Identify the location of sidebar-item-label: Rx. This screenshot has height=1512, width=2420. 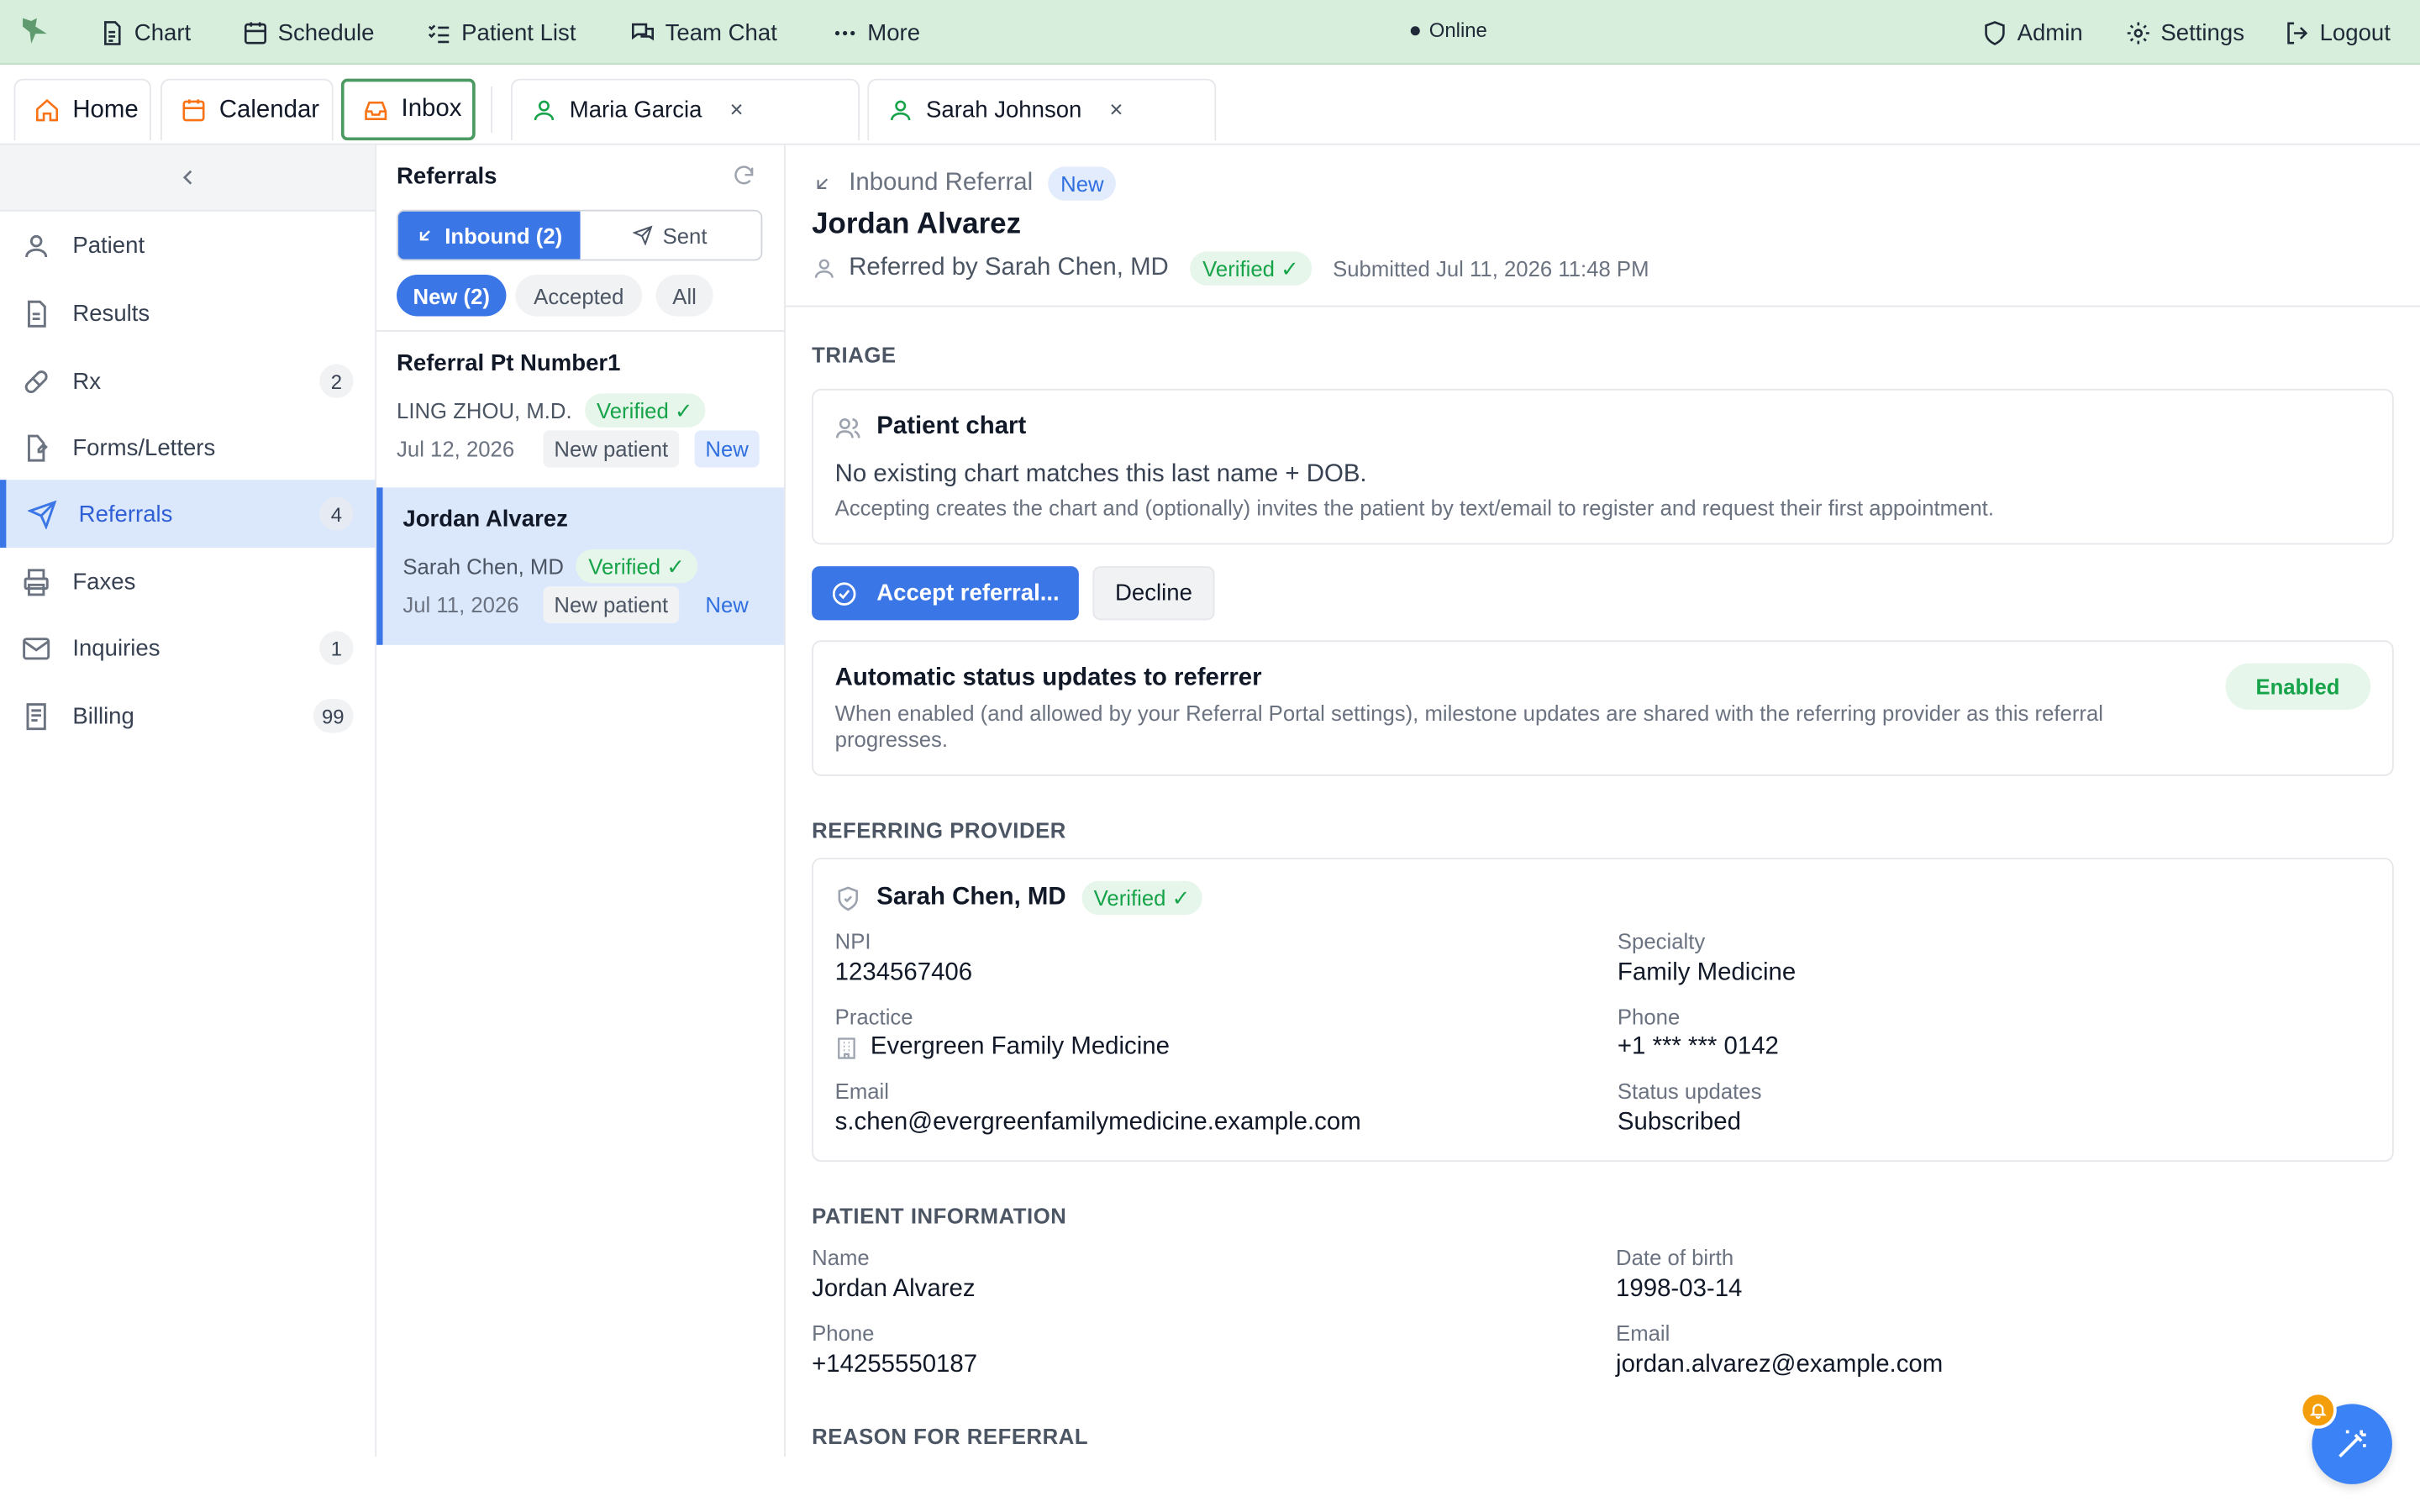
(87, 381).